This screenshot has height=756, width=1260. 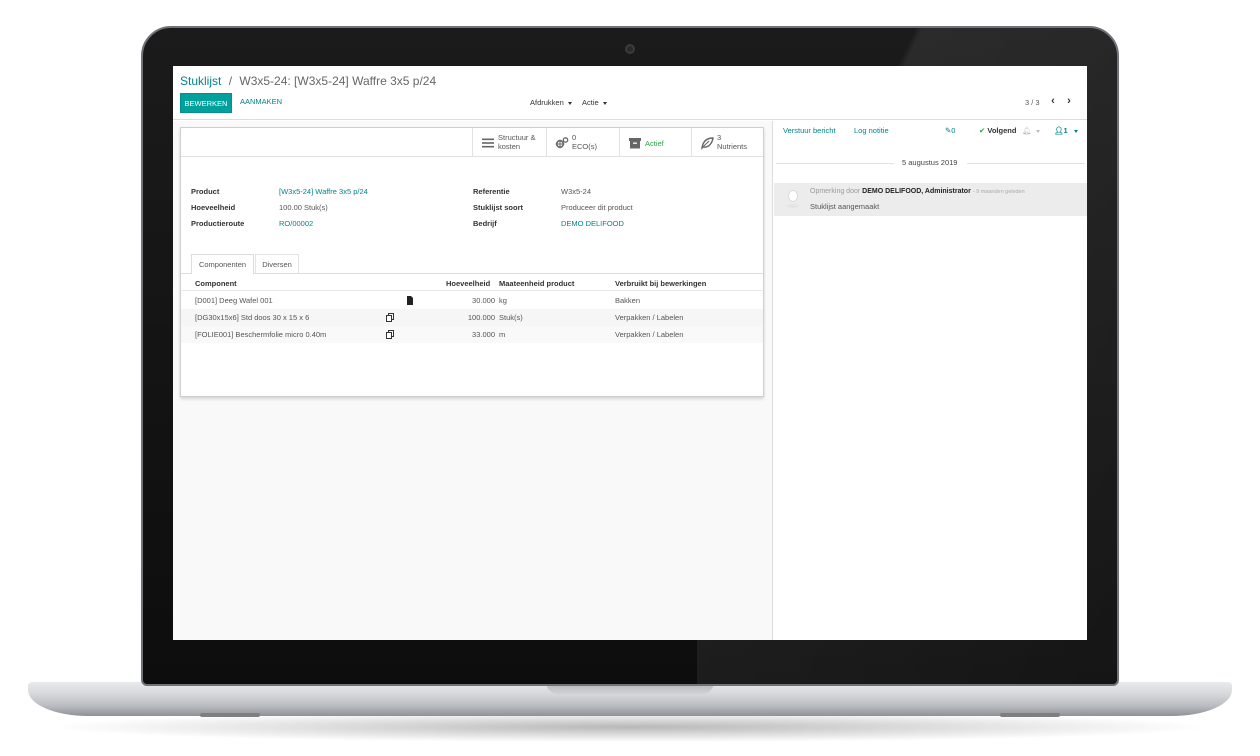 I want to click on column-header-component: Component, so click(x=216, y=283).